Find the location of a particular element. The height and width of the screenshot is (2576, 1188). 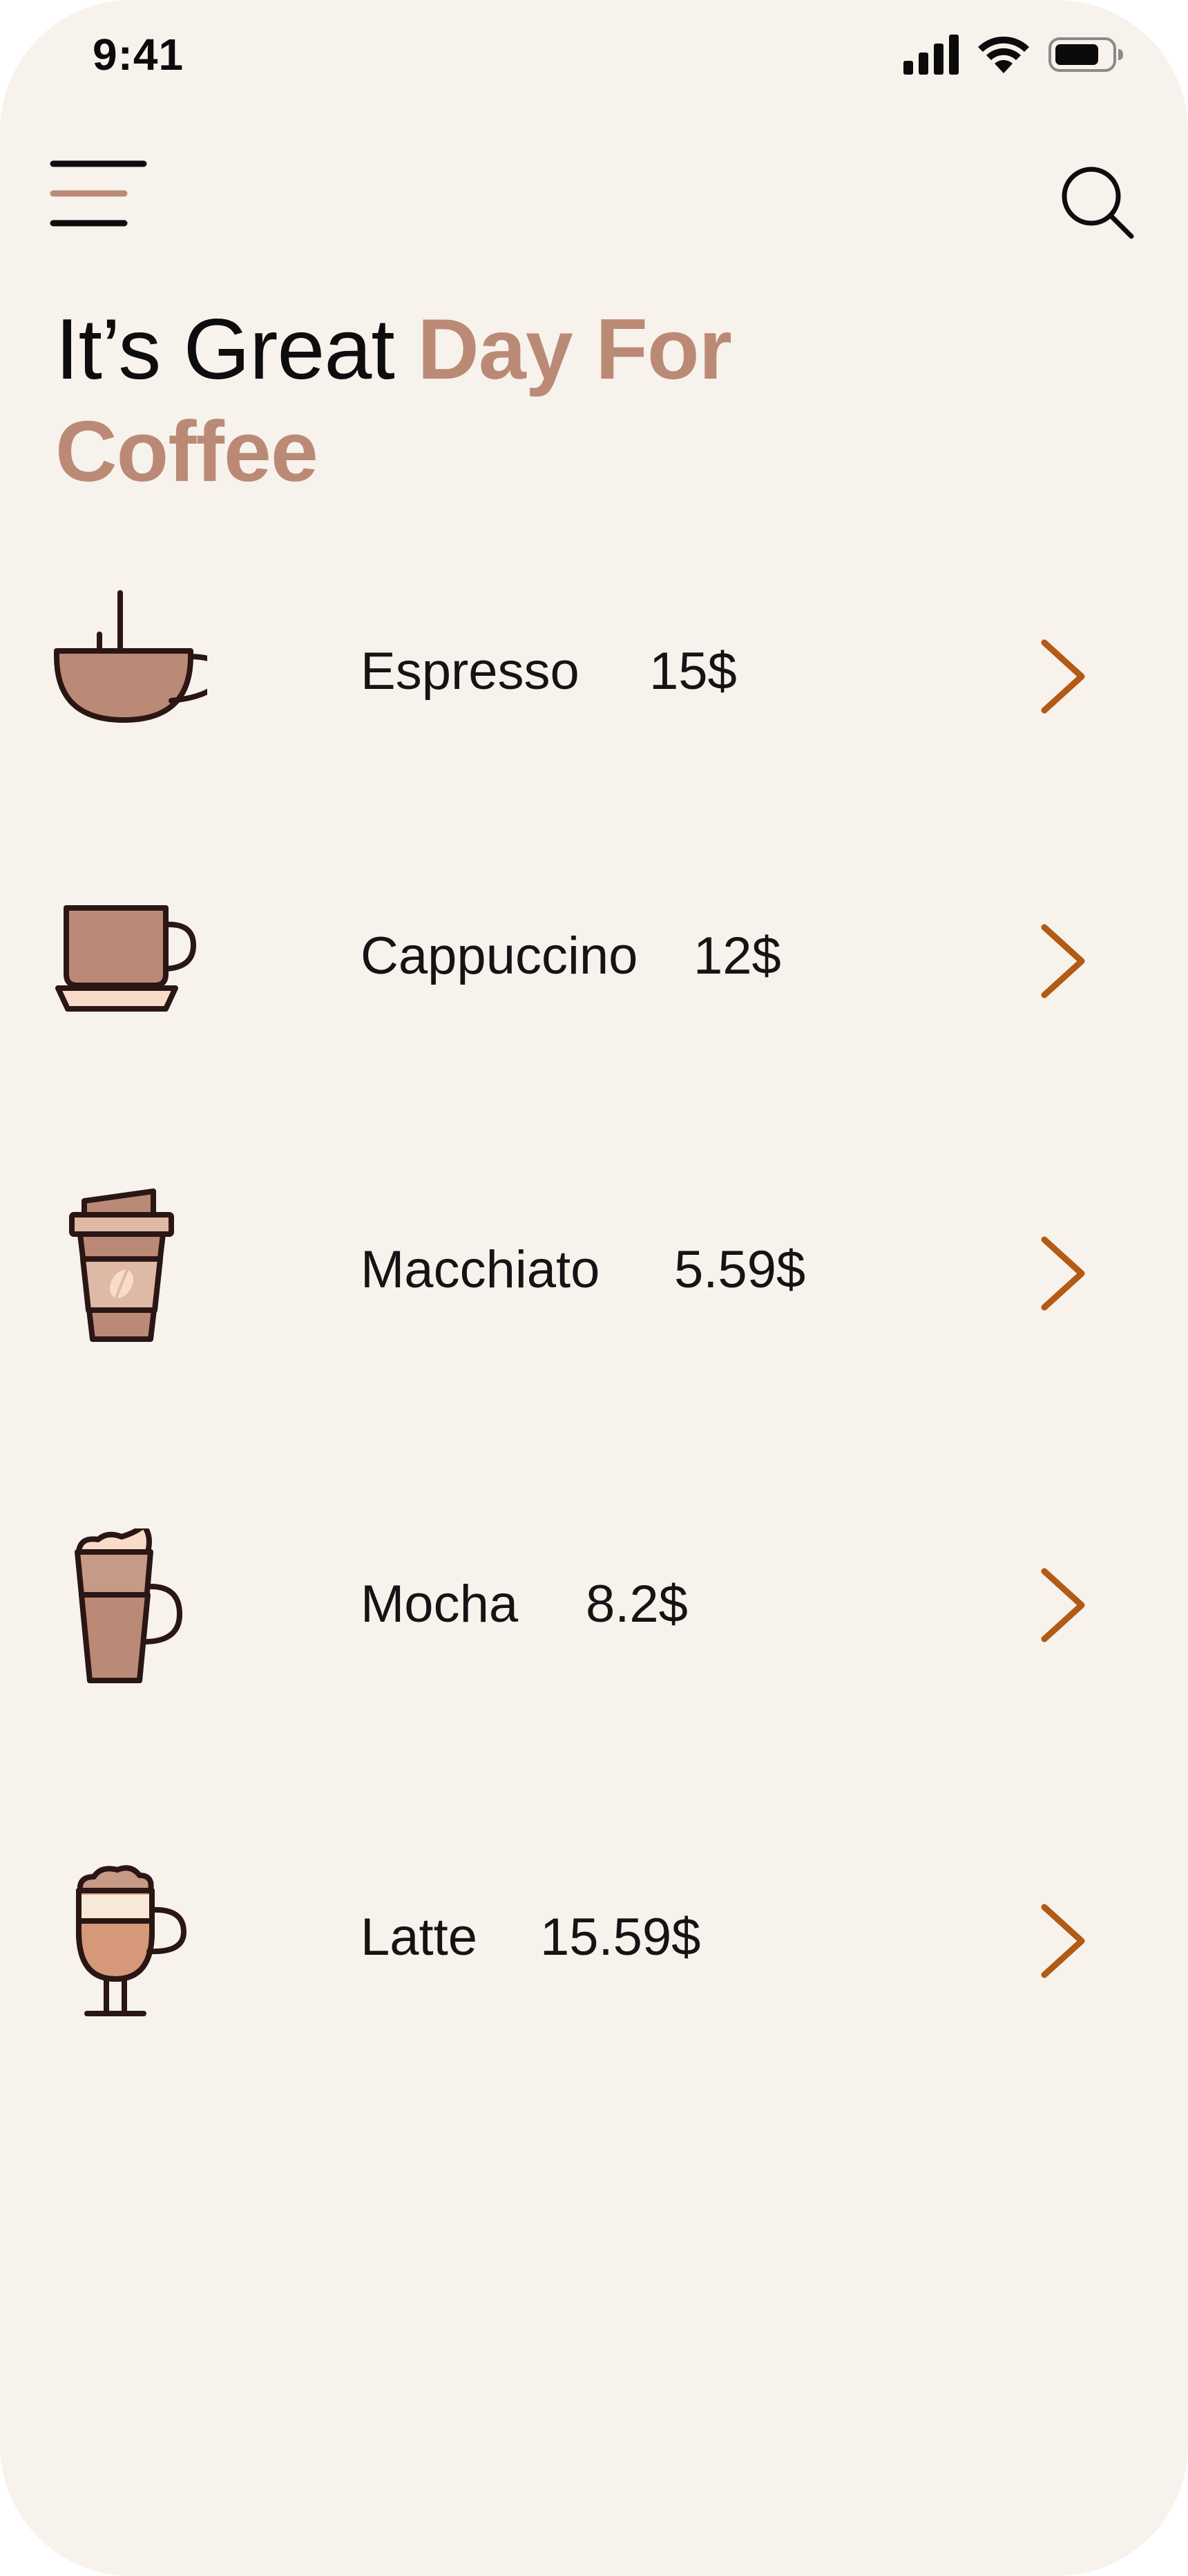

menu-item-price: 12$ is located at coordinates (737, 956).